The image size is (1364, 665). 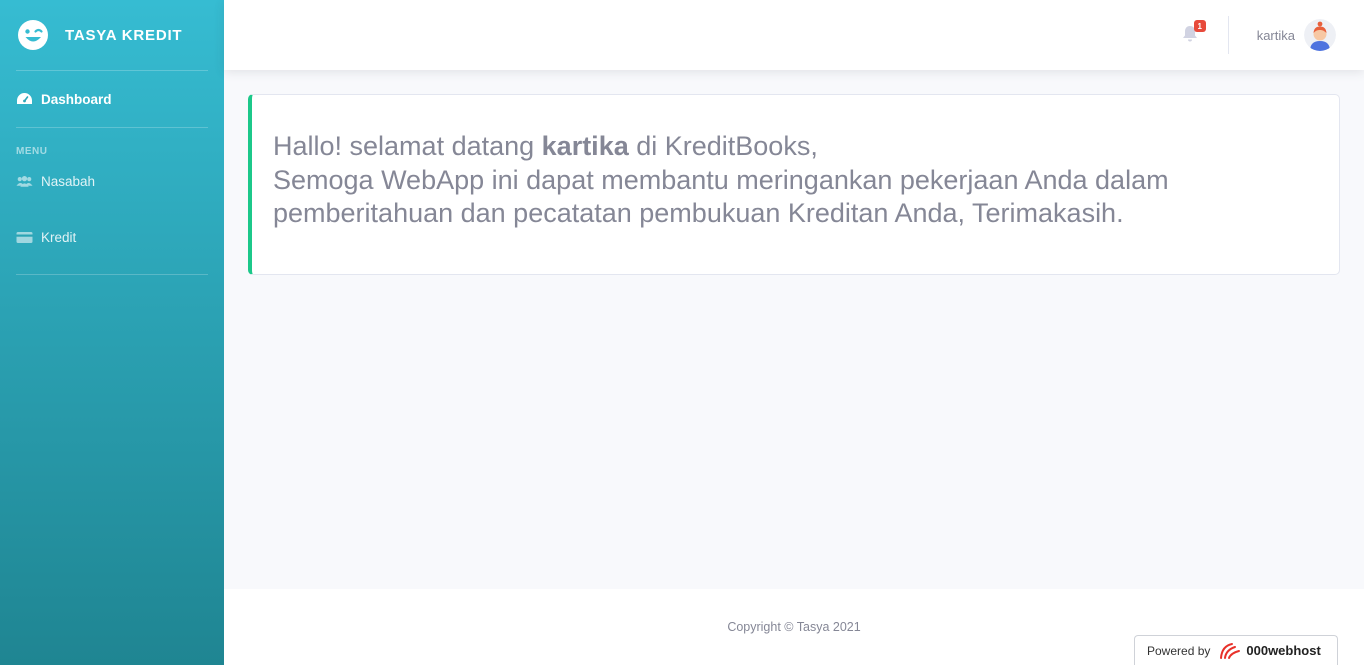 What do you see at coordinates (1228, 35) in the screenshot?
I see `topbar-divider` at bounding box center [1228, 35].